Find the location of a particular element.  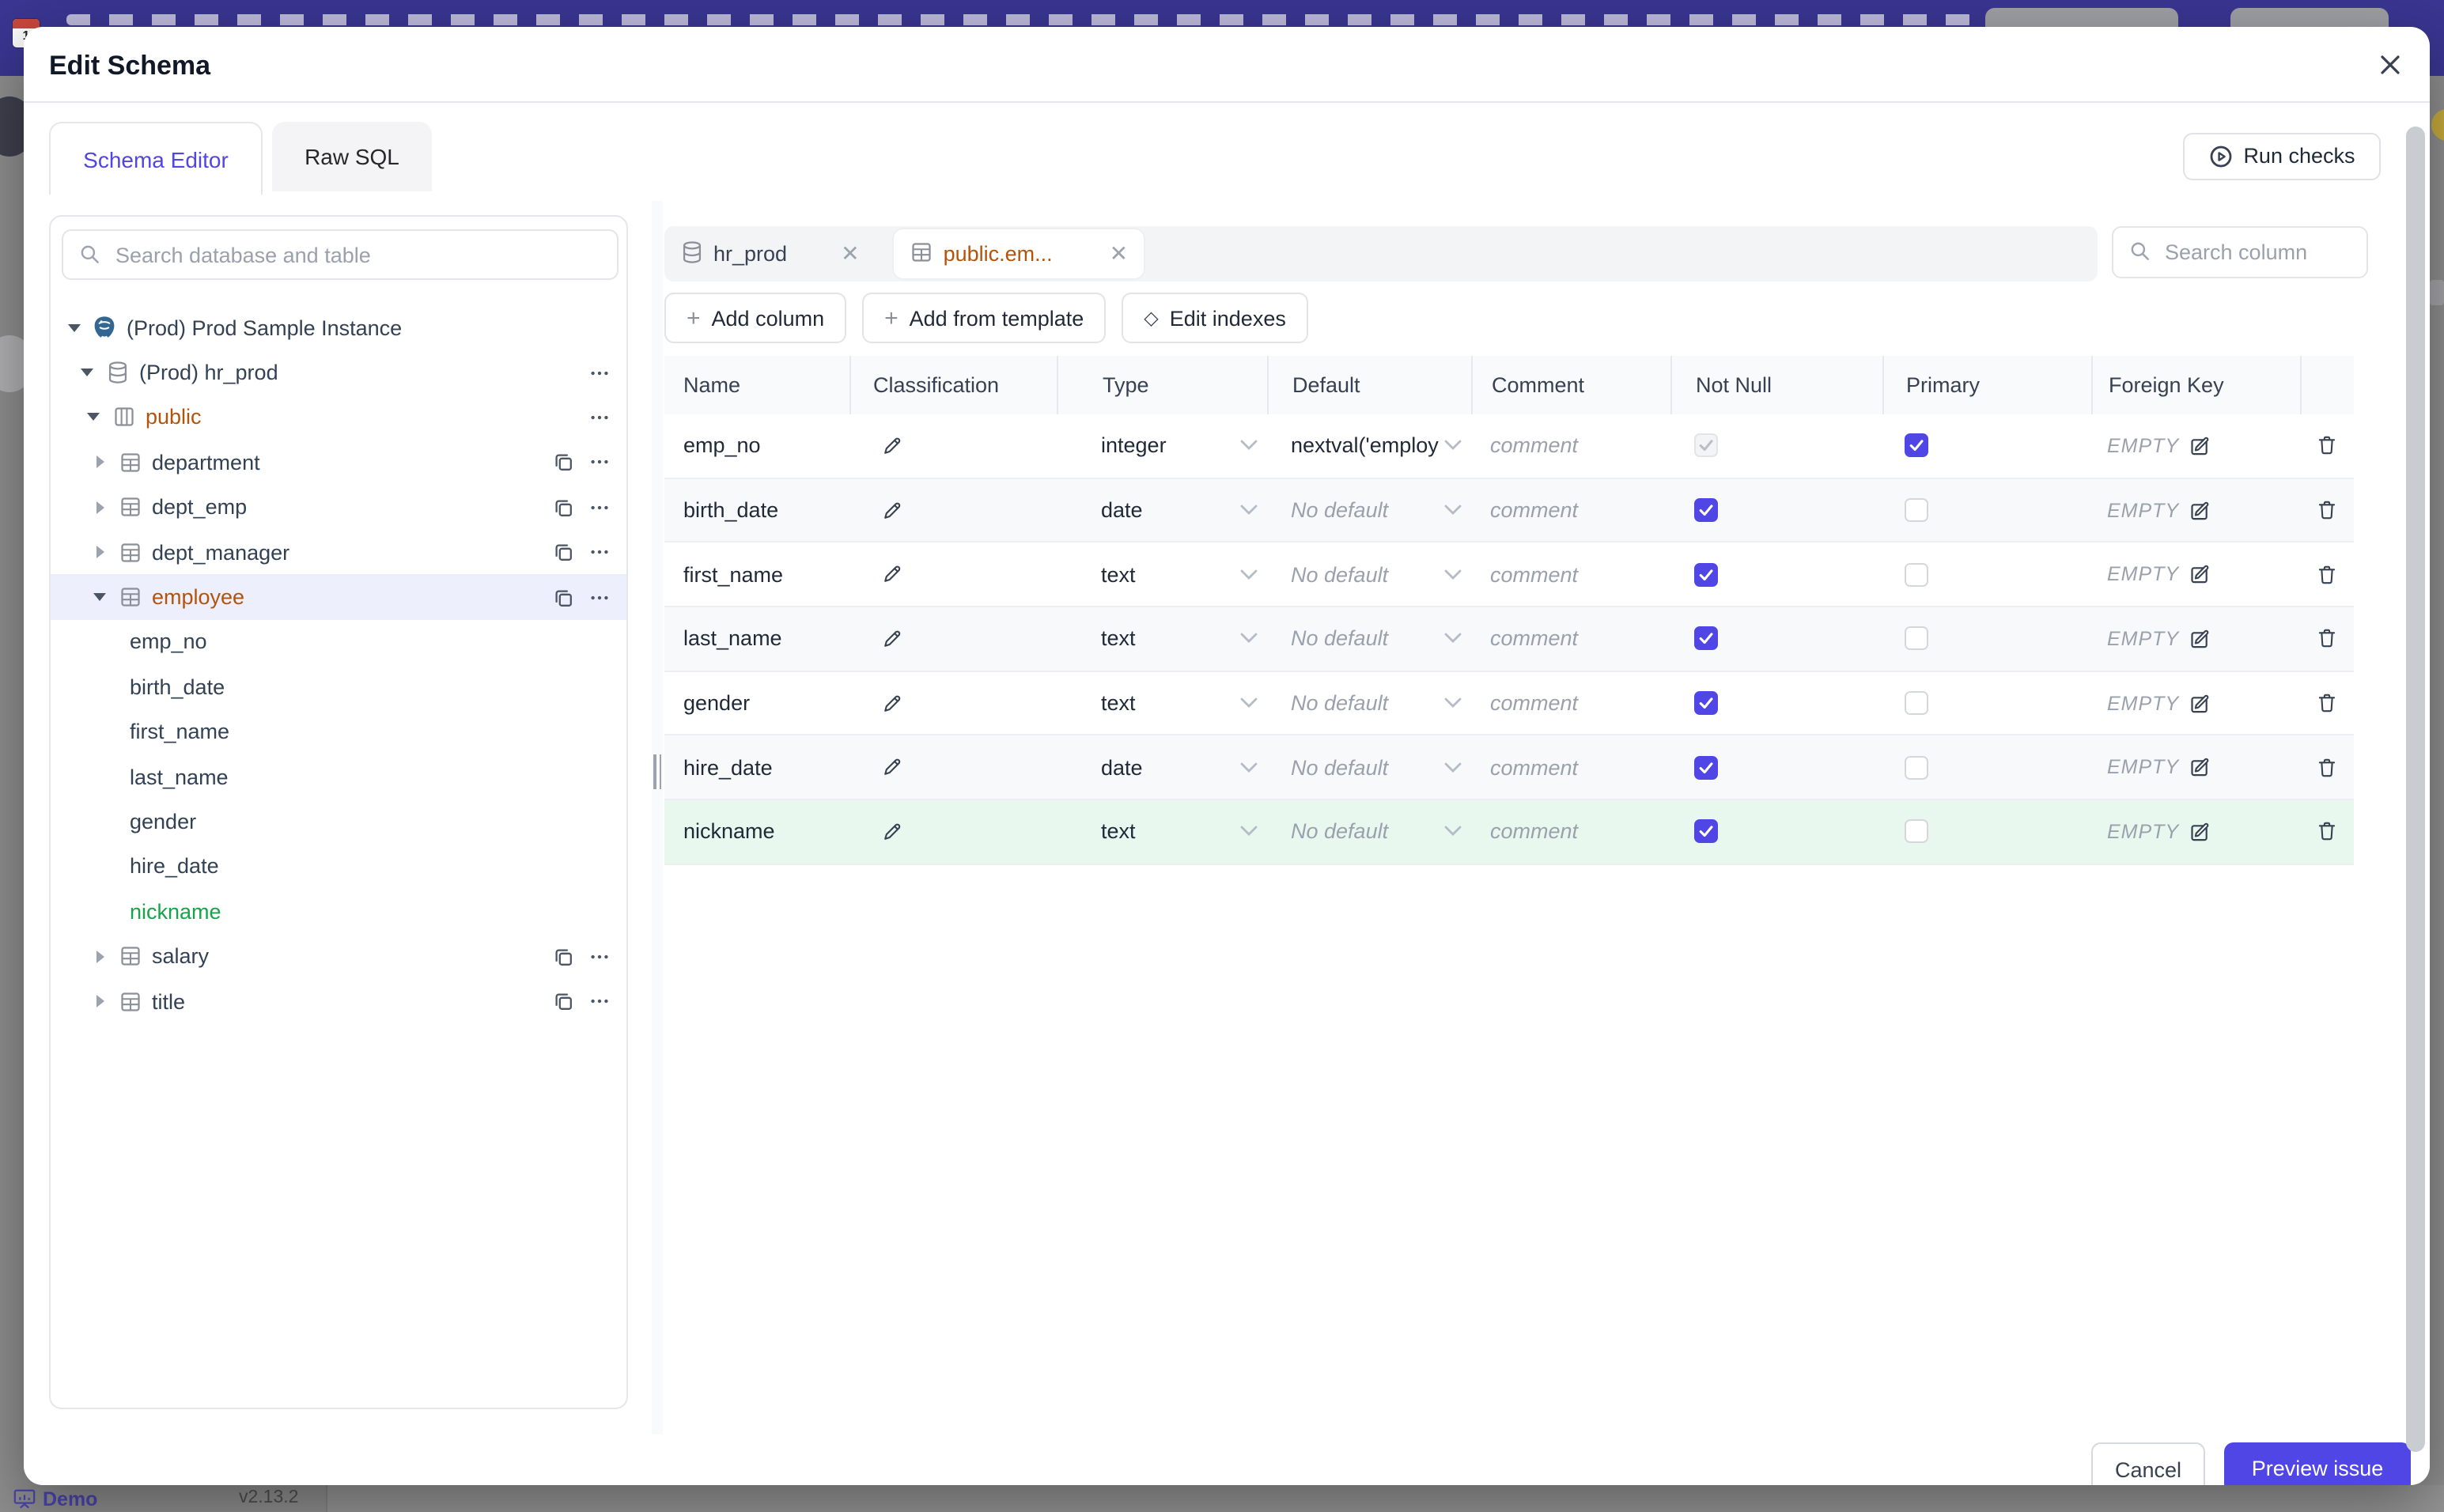

column-name-cell: nickname is located at coordinates (756, 832).